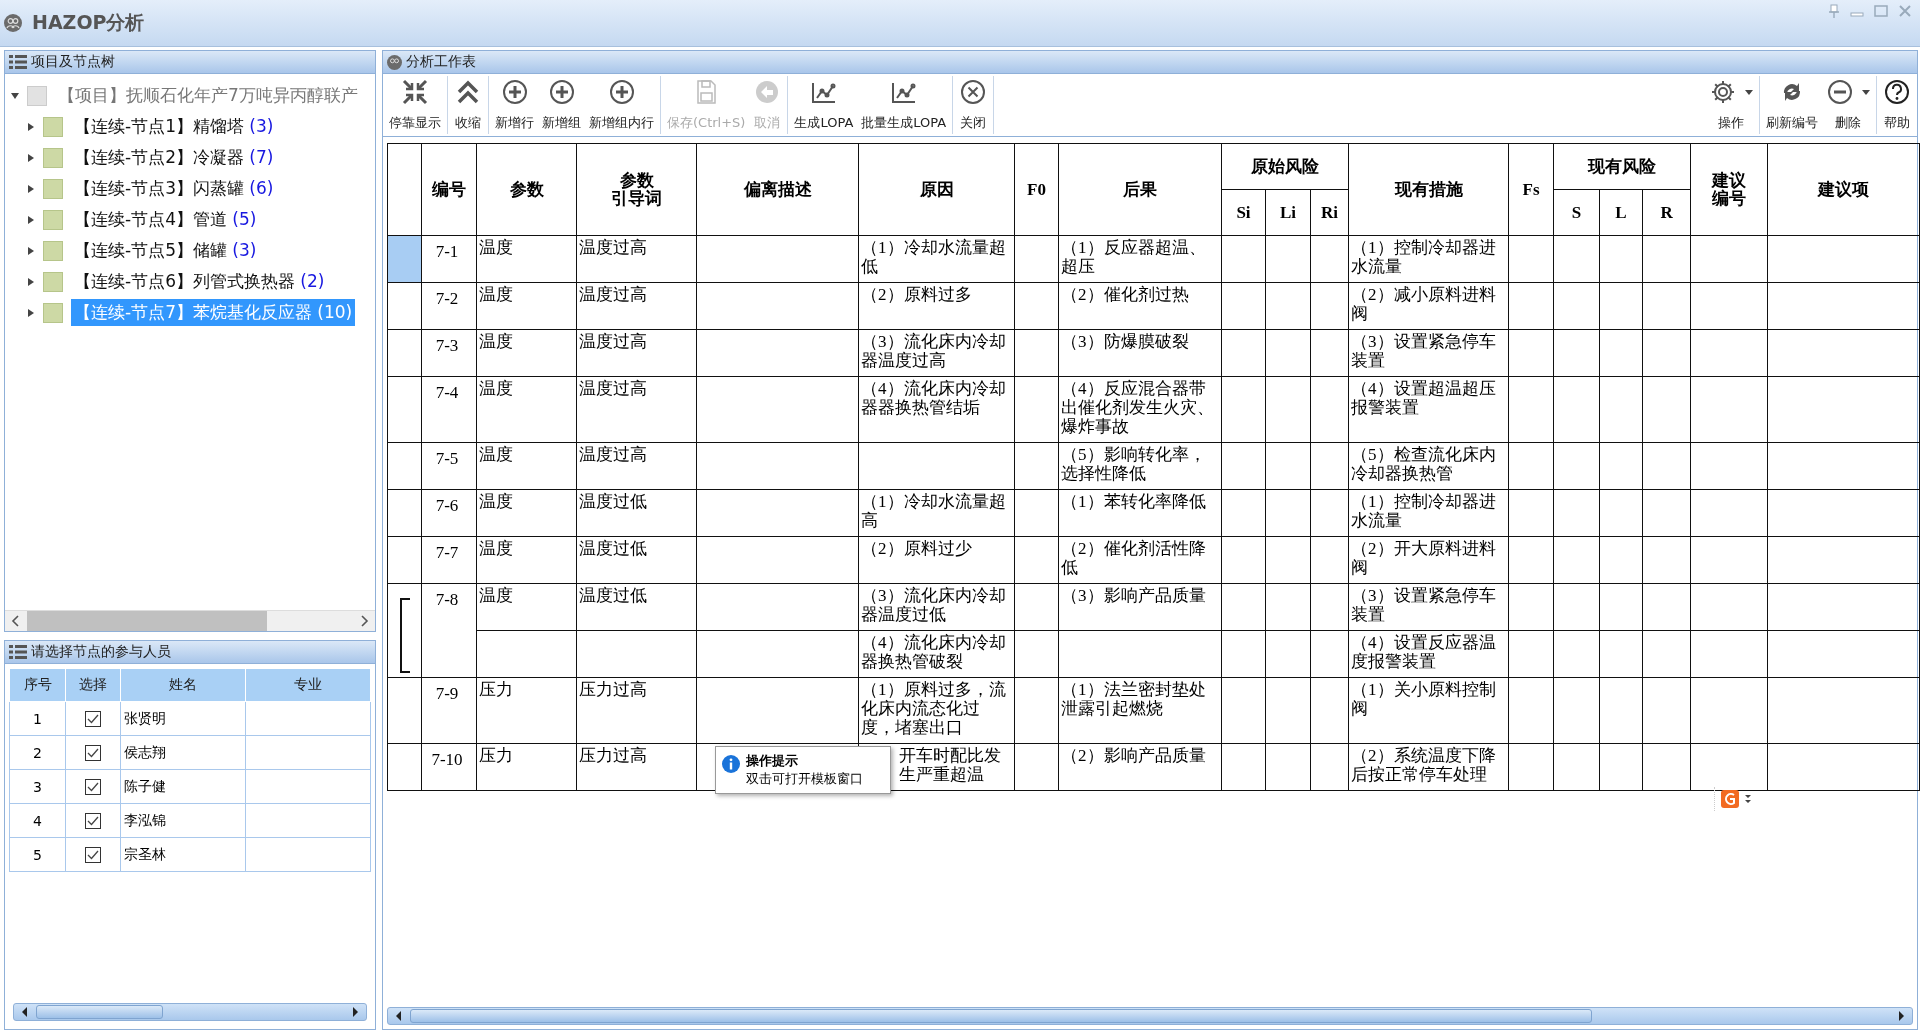 This screenshot has height=1036, width=1920. I want to click on table-cell: （1）冷却水流量超低, so click(936, 259).